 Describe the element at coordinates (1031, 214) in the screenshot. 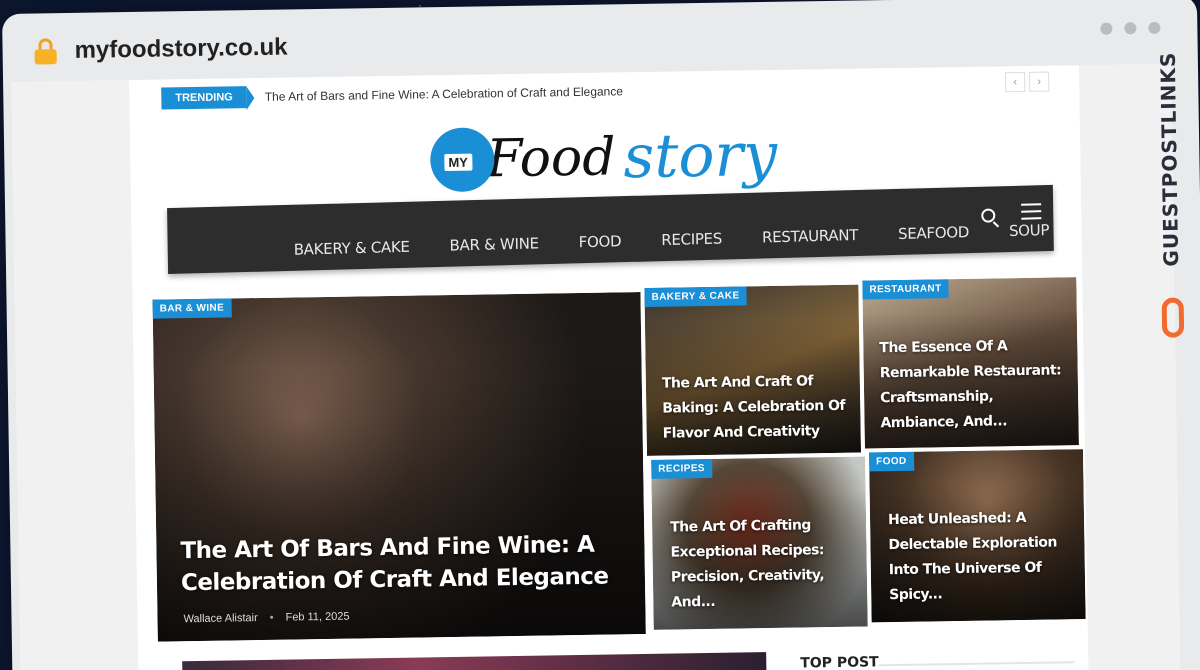

I see `hamburger-icon` at that location.